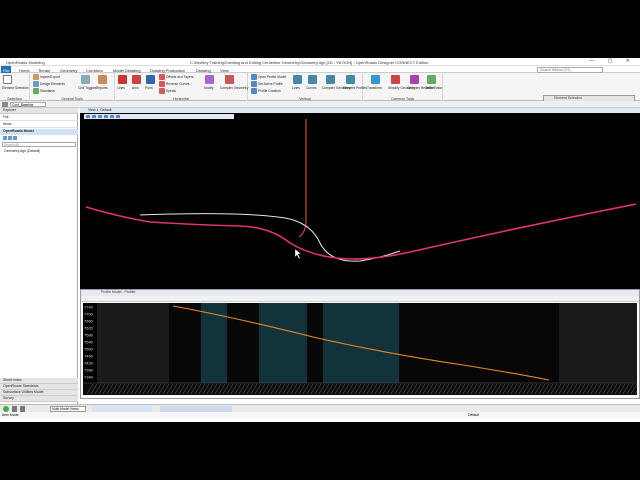 Image resolution: width=640 pixels, height=480 pixels. I want to click on menu-drawing-production: Drawing Production, so click(167, 70).